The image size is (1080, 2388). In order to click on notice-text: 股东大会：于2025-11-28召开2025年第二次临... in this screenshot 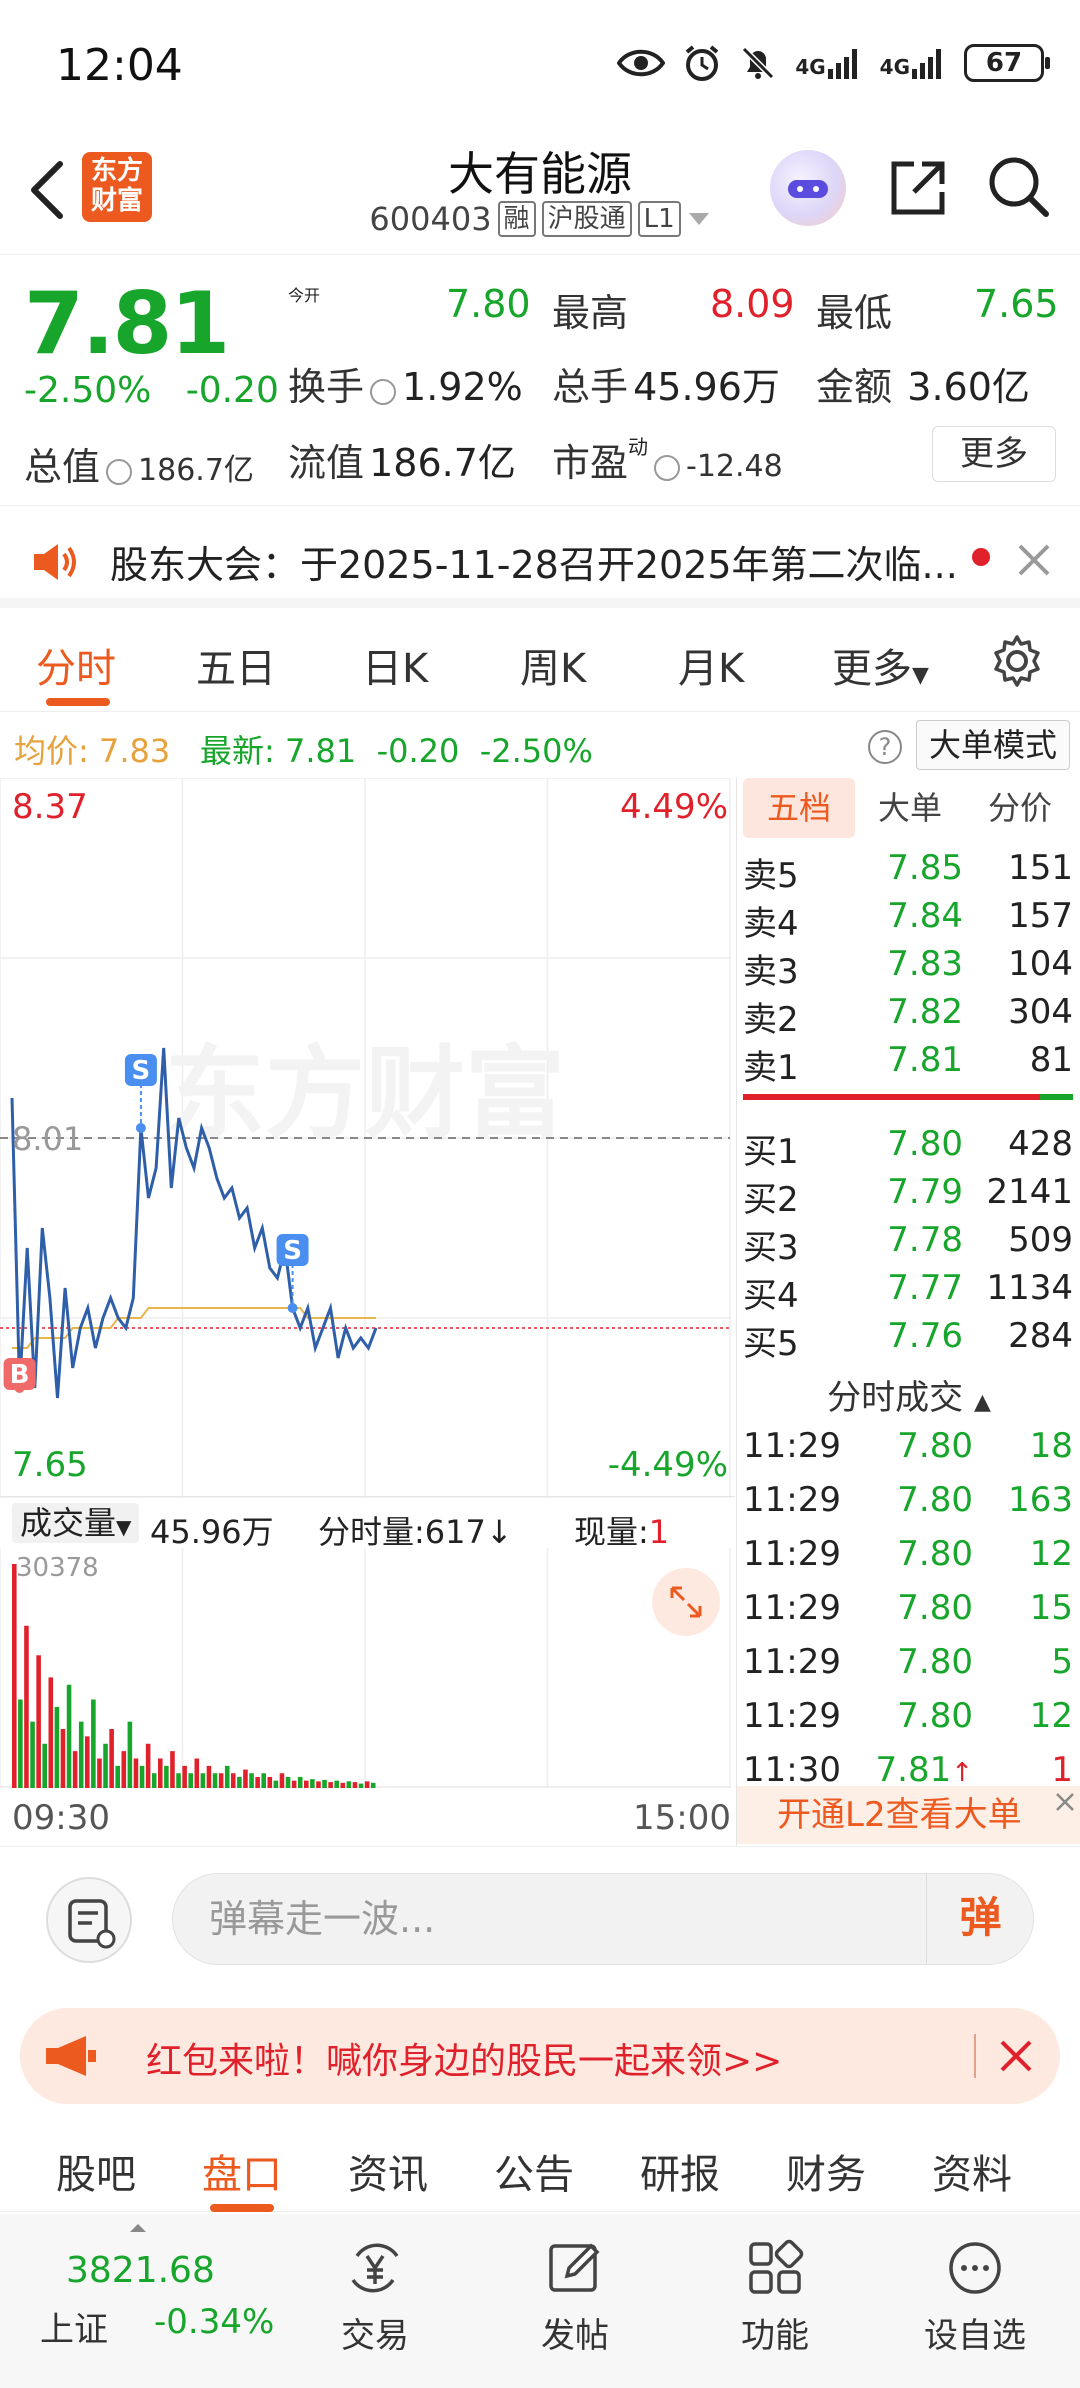, I will do `click(534, 565)`.